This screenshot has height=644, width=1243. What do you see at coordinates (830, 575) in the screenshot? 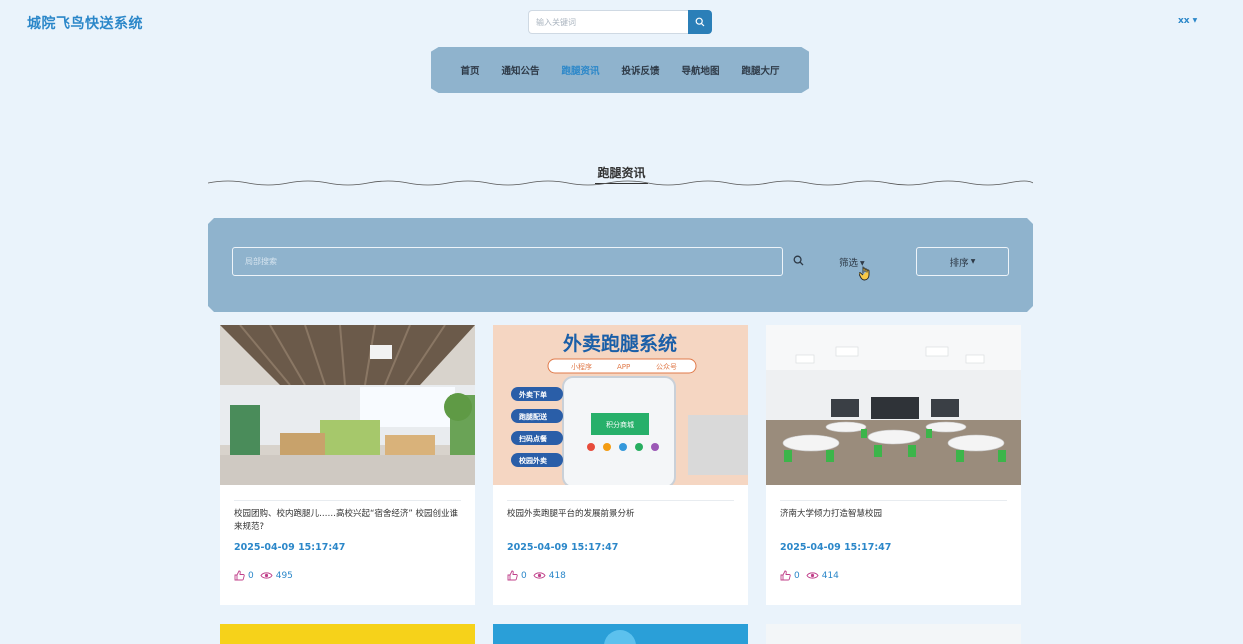
I see `view-count: 414` at bounding box center [830, 575].